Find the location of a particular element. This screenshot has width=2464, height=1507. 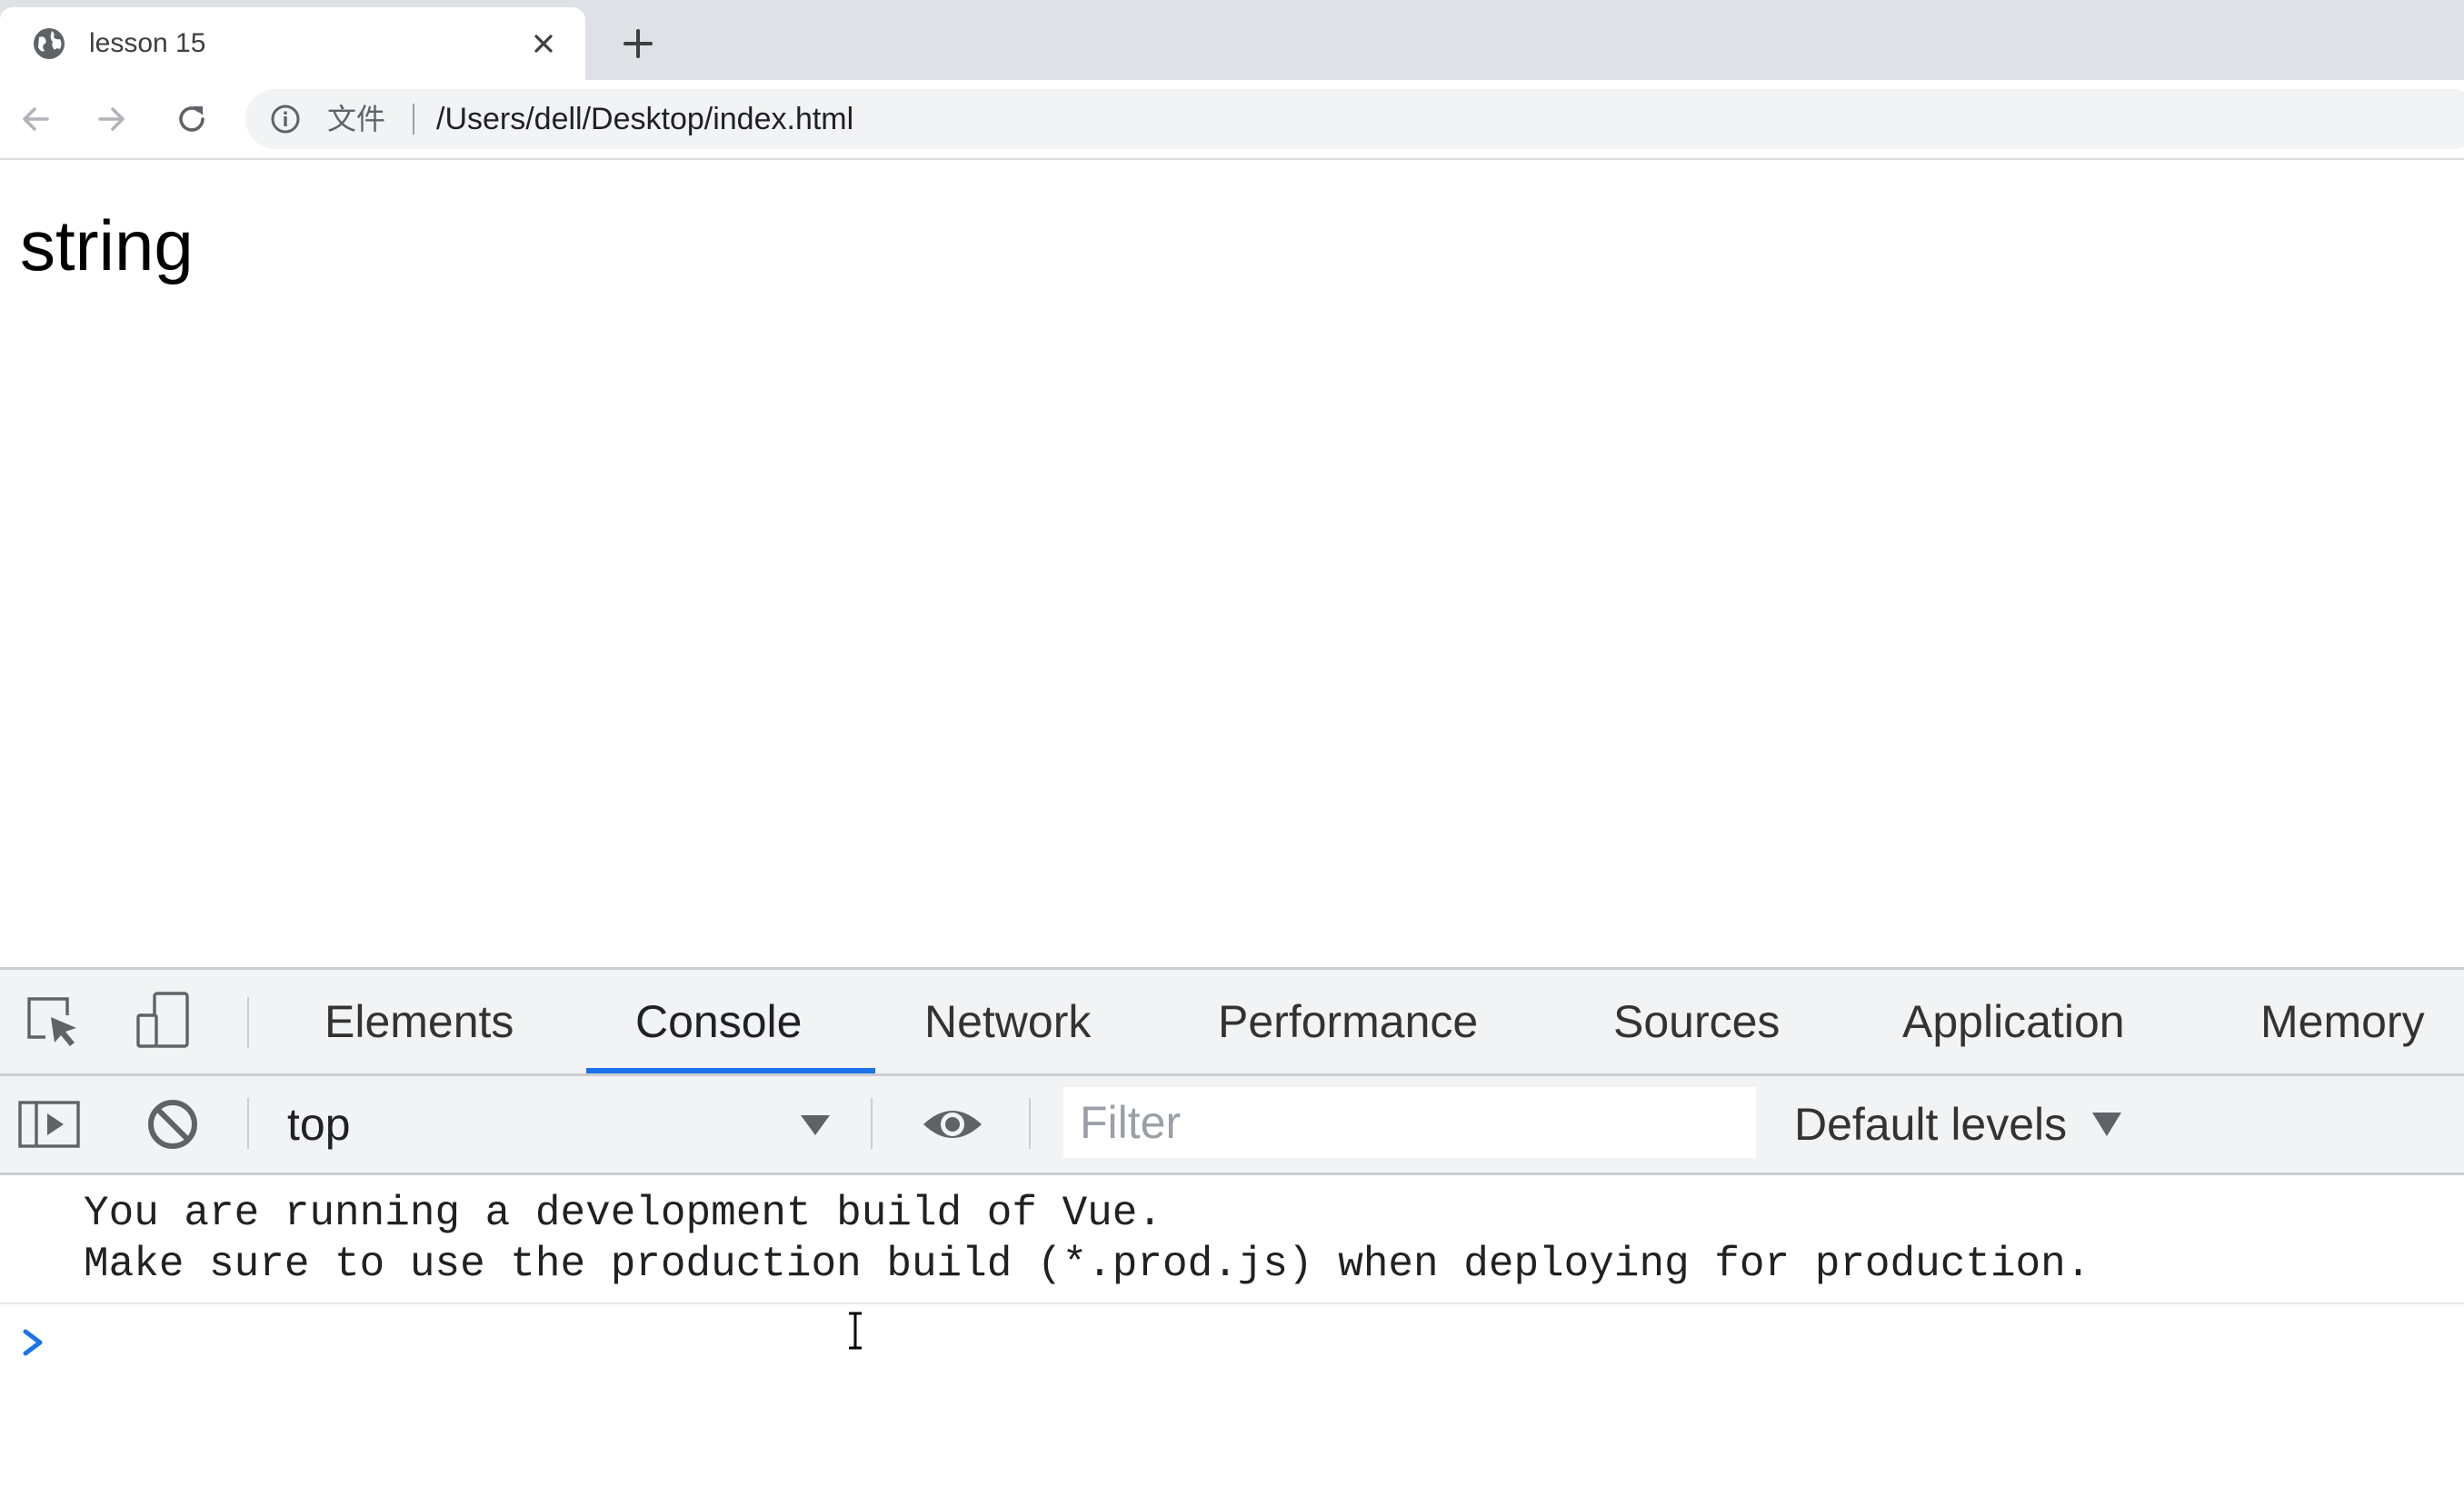

console-toolbar: top Default levels is located at coordinates (1232, 1125).